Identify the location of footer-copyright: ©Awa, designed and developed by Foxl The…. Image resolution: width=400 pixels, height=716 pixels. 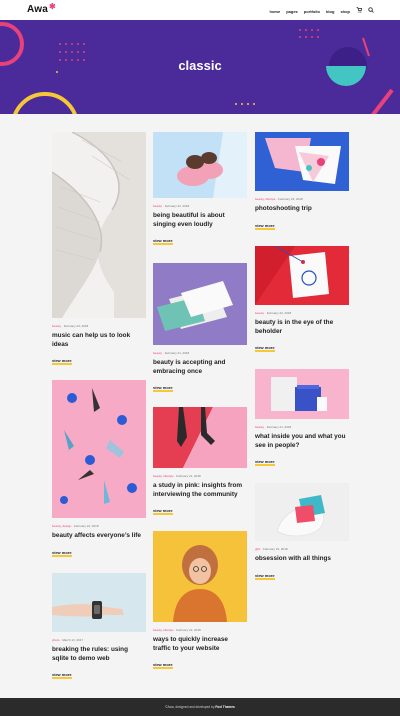
(200, 707).